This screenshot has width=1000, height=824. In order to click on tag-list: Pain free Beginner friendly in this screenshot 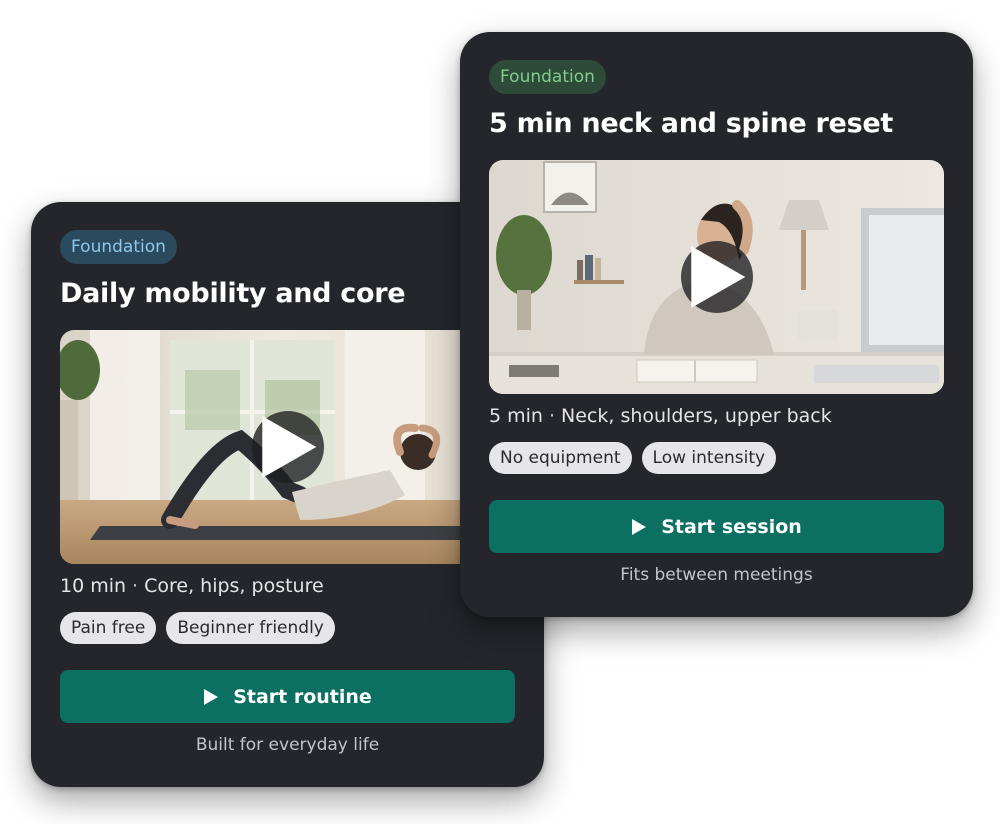, I will do `click(197, 628)`.